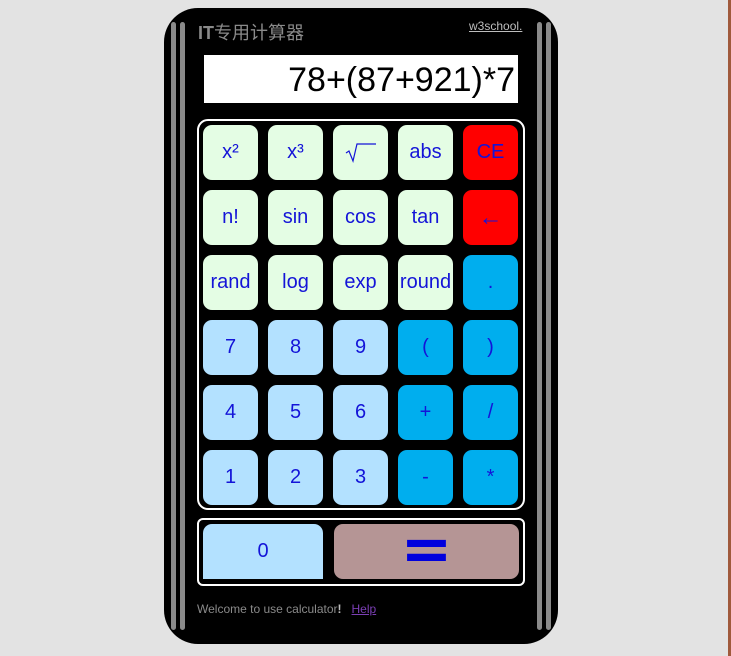 The width and height of the screenshot is (731, 656). I want to click on equals-label: =, so click(426, 548).